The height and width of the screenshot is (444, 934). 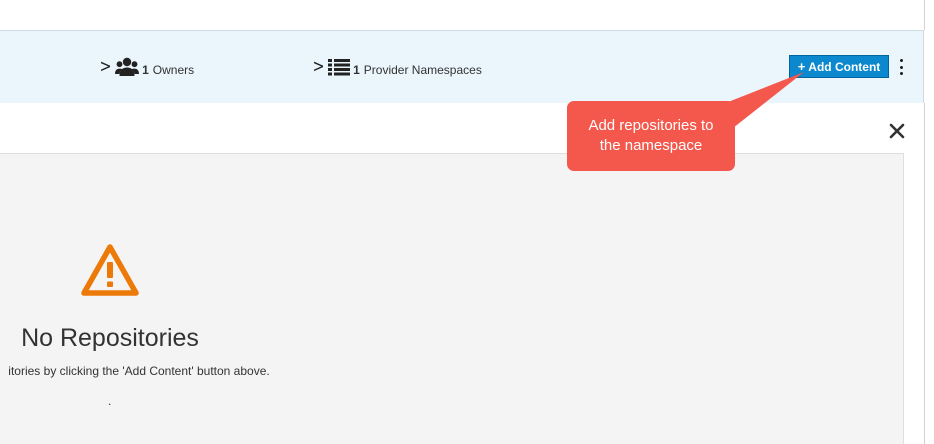 I want to click on owners-label: Owners, so click(x=173, y=70).